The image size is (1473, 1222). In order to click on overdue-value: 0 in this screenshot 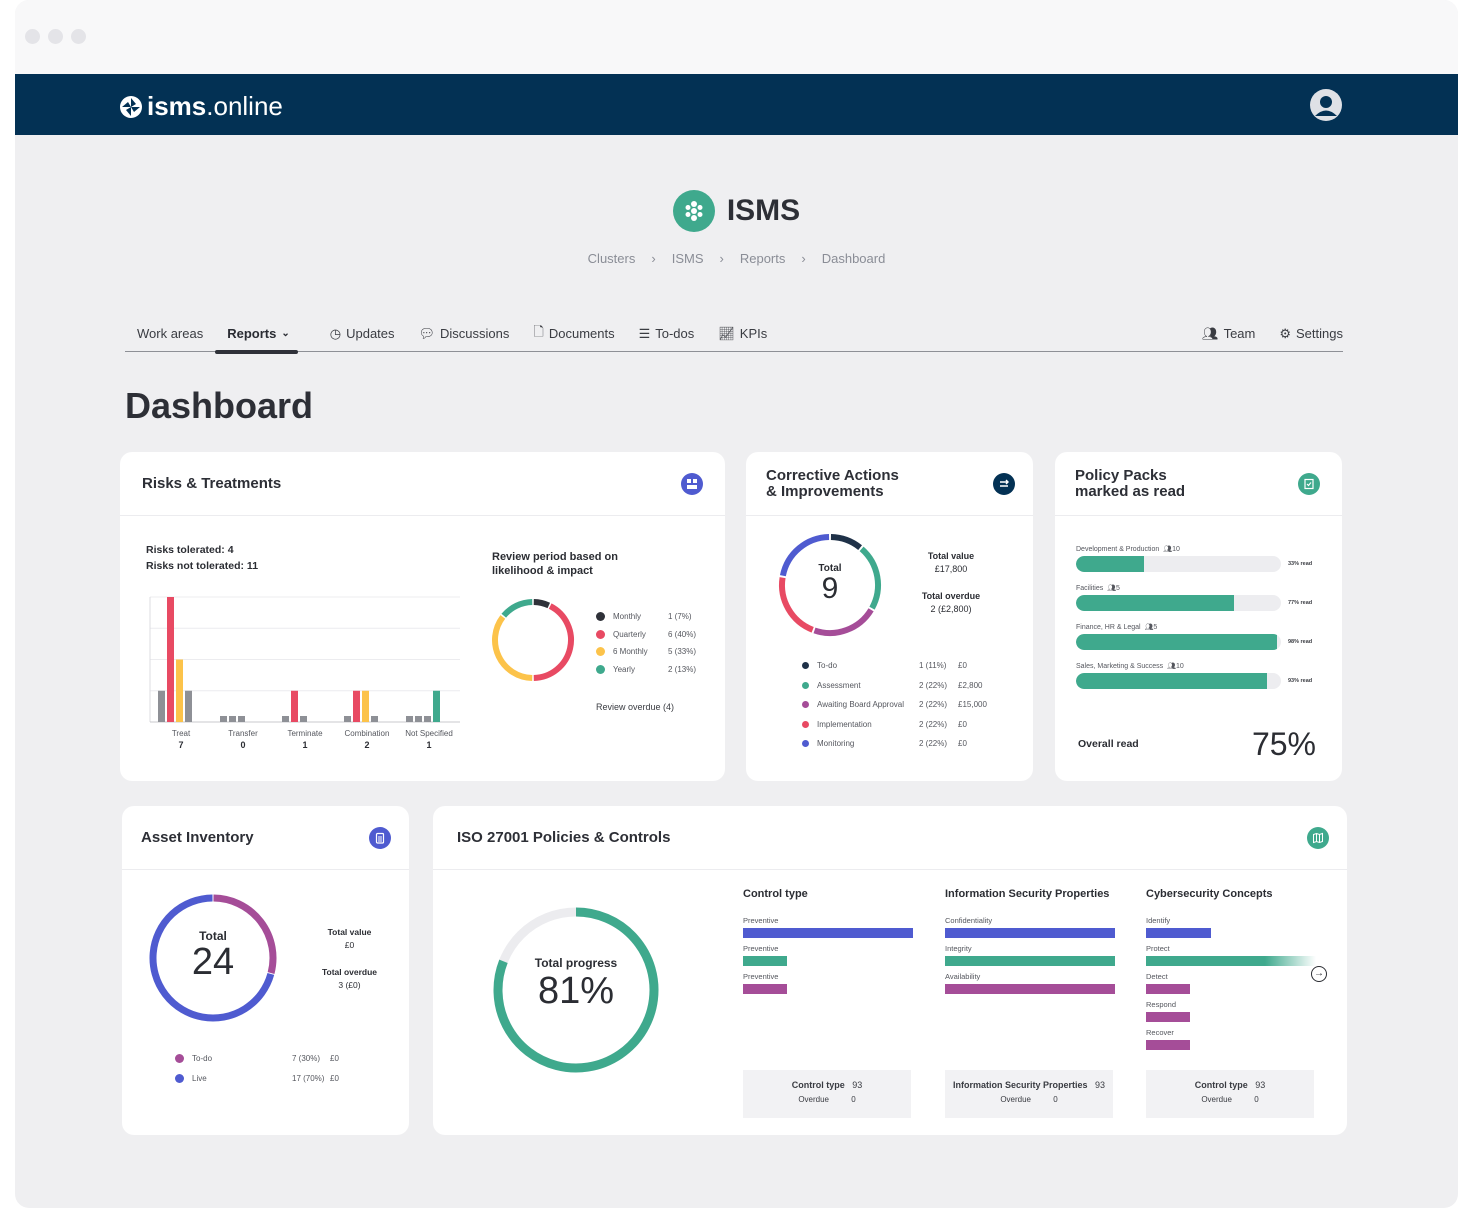, I will do `click(1256, 1099)`.